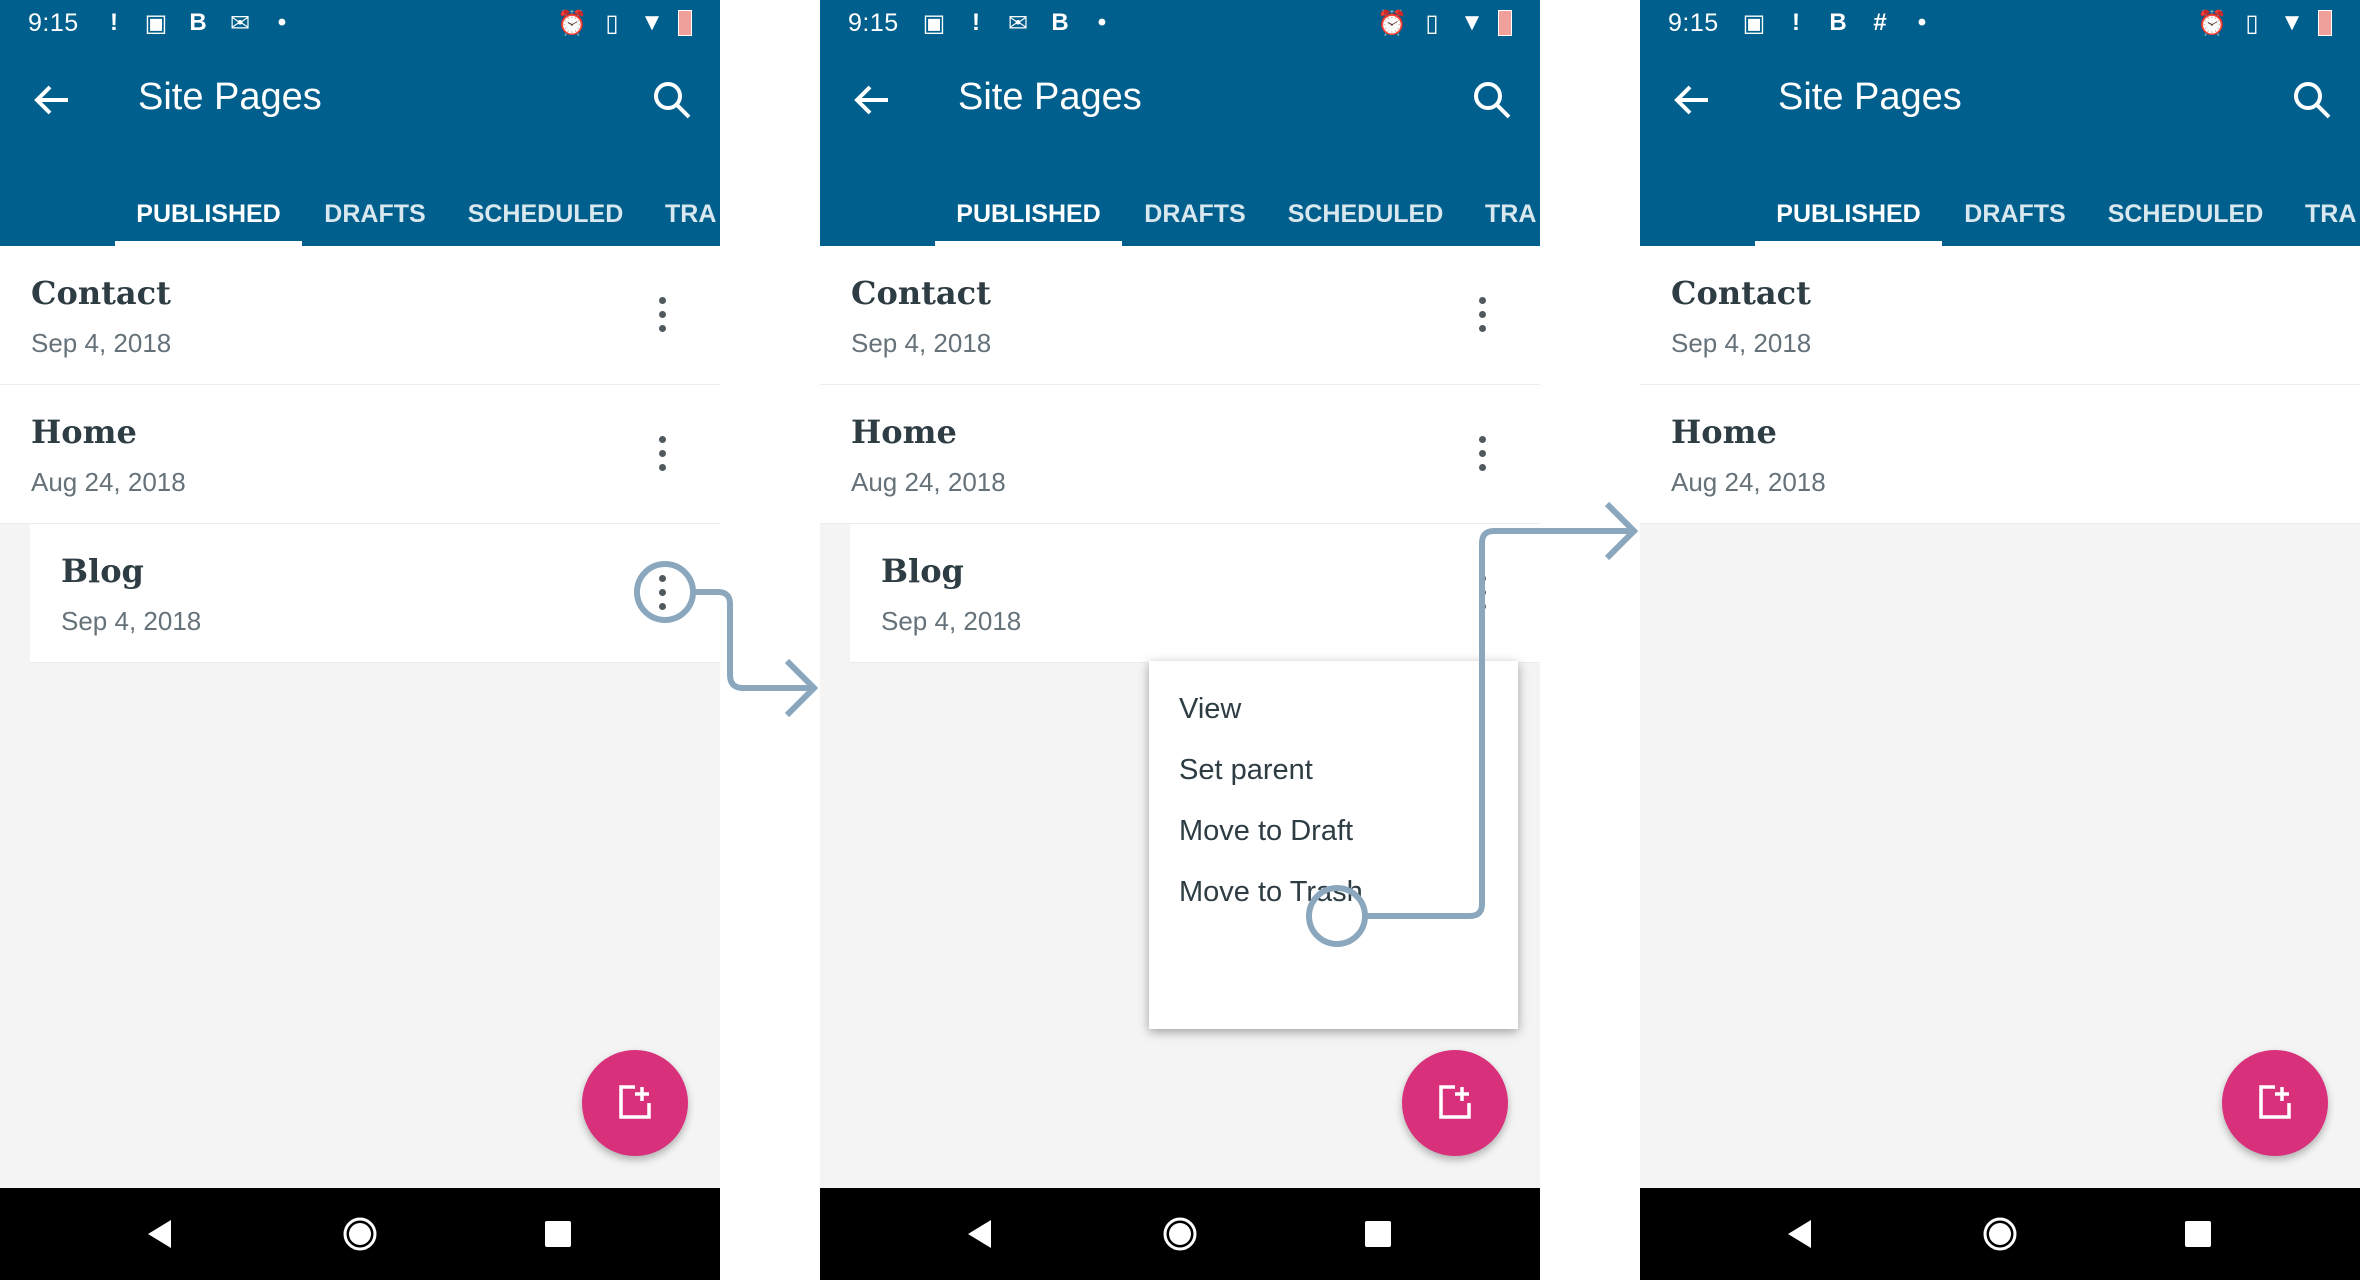  I want to click on menu-item-view: View, so click(1210, 709).